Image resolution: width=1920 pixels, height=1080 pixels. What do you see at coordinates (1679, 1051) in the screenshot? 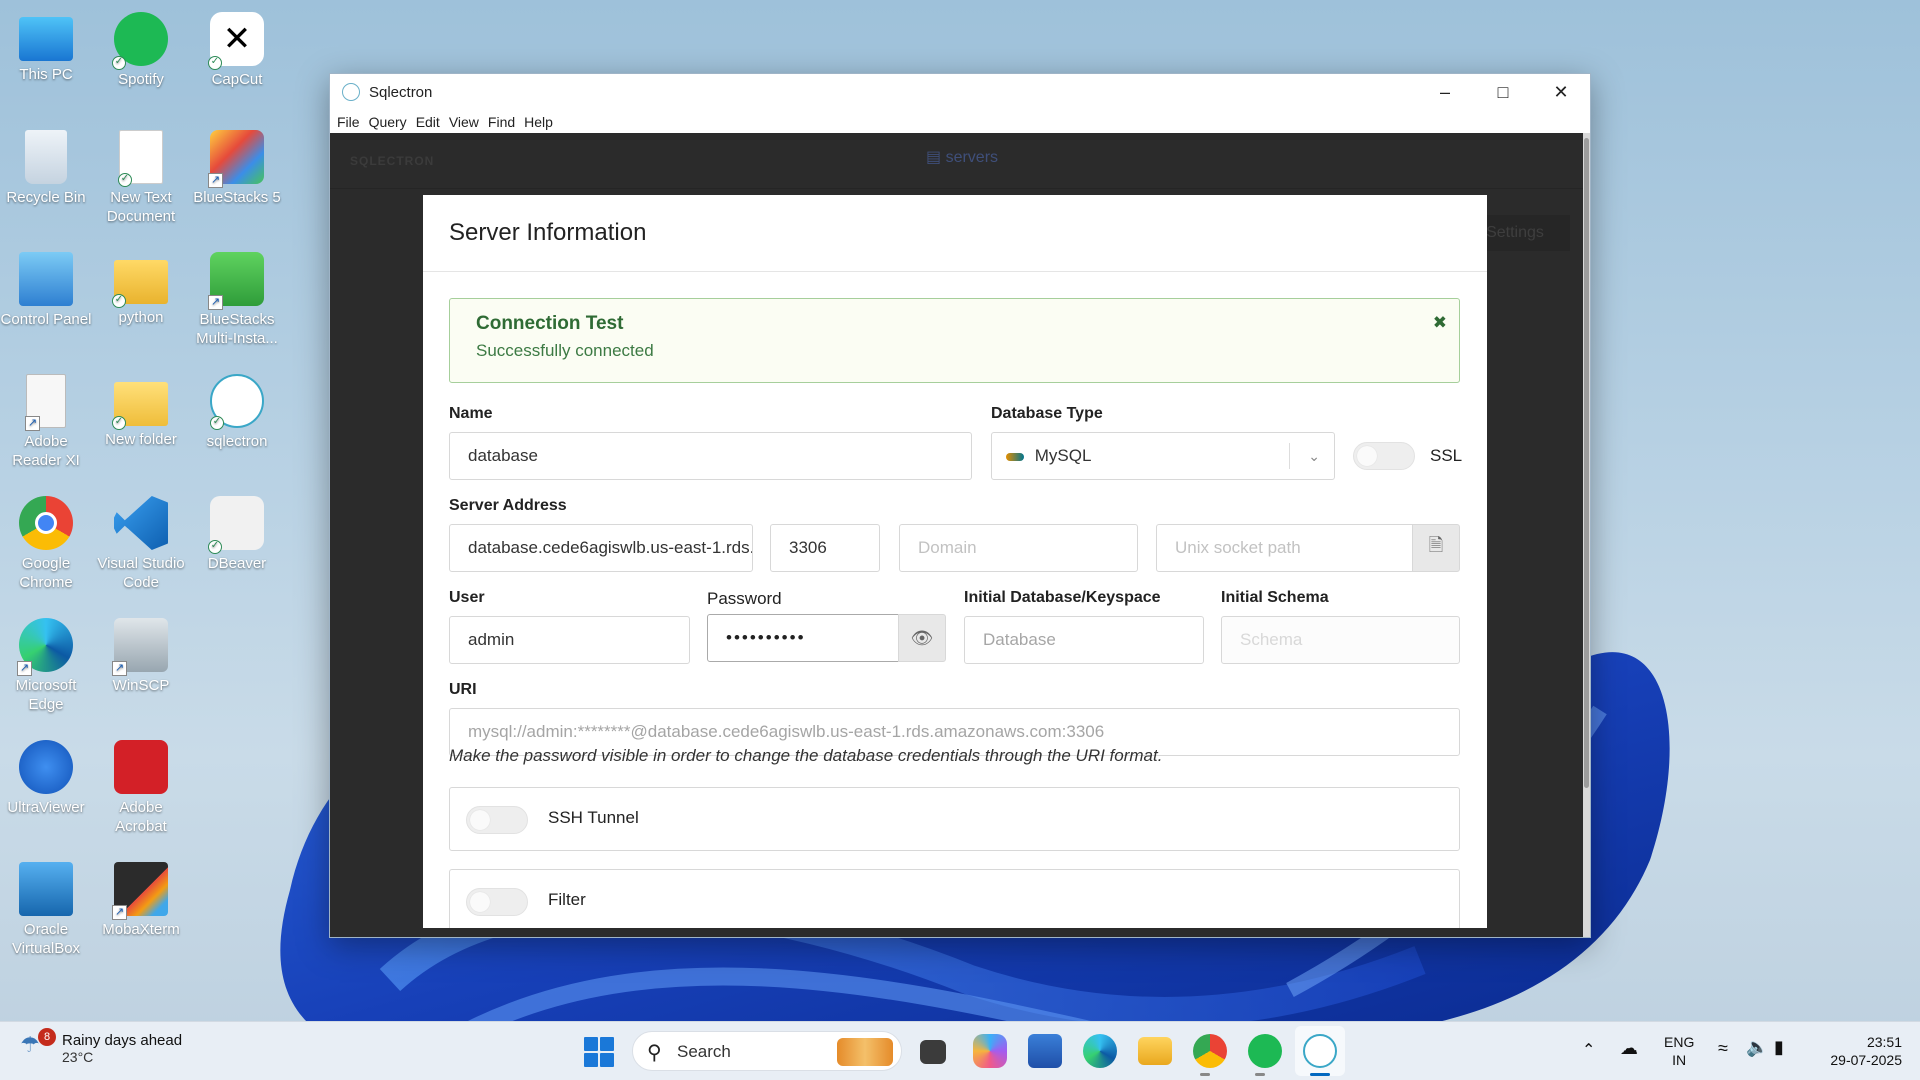
I see `language-indicator: ENG IN` at bounding box center [1679, 1051].